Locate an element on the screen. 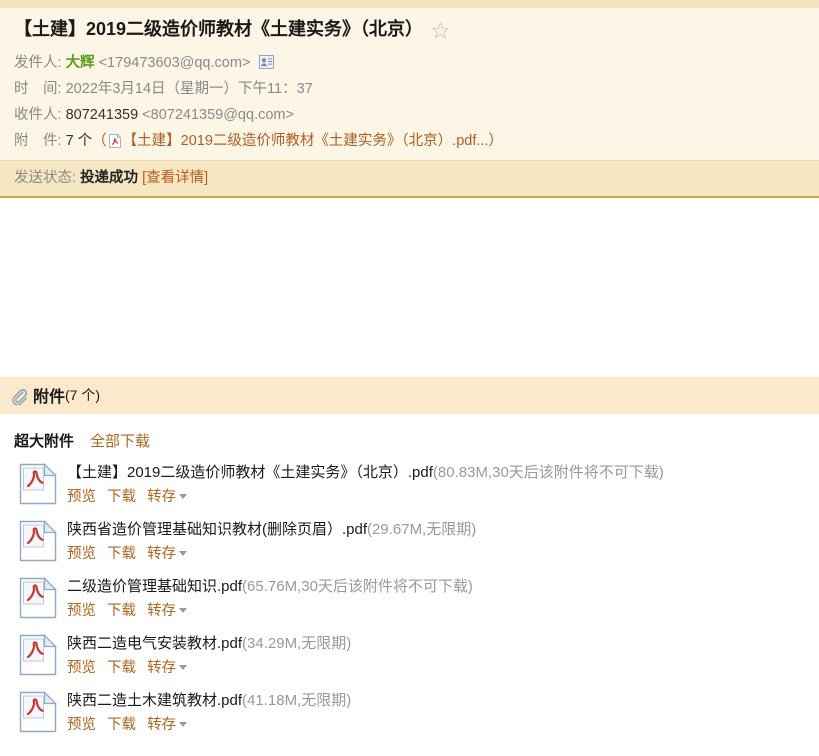  status-label: 发送状态: is located at coordinates (45, 177).